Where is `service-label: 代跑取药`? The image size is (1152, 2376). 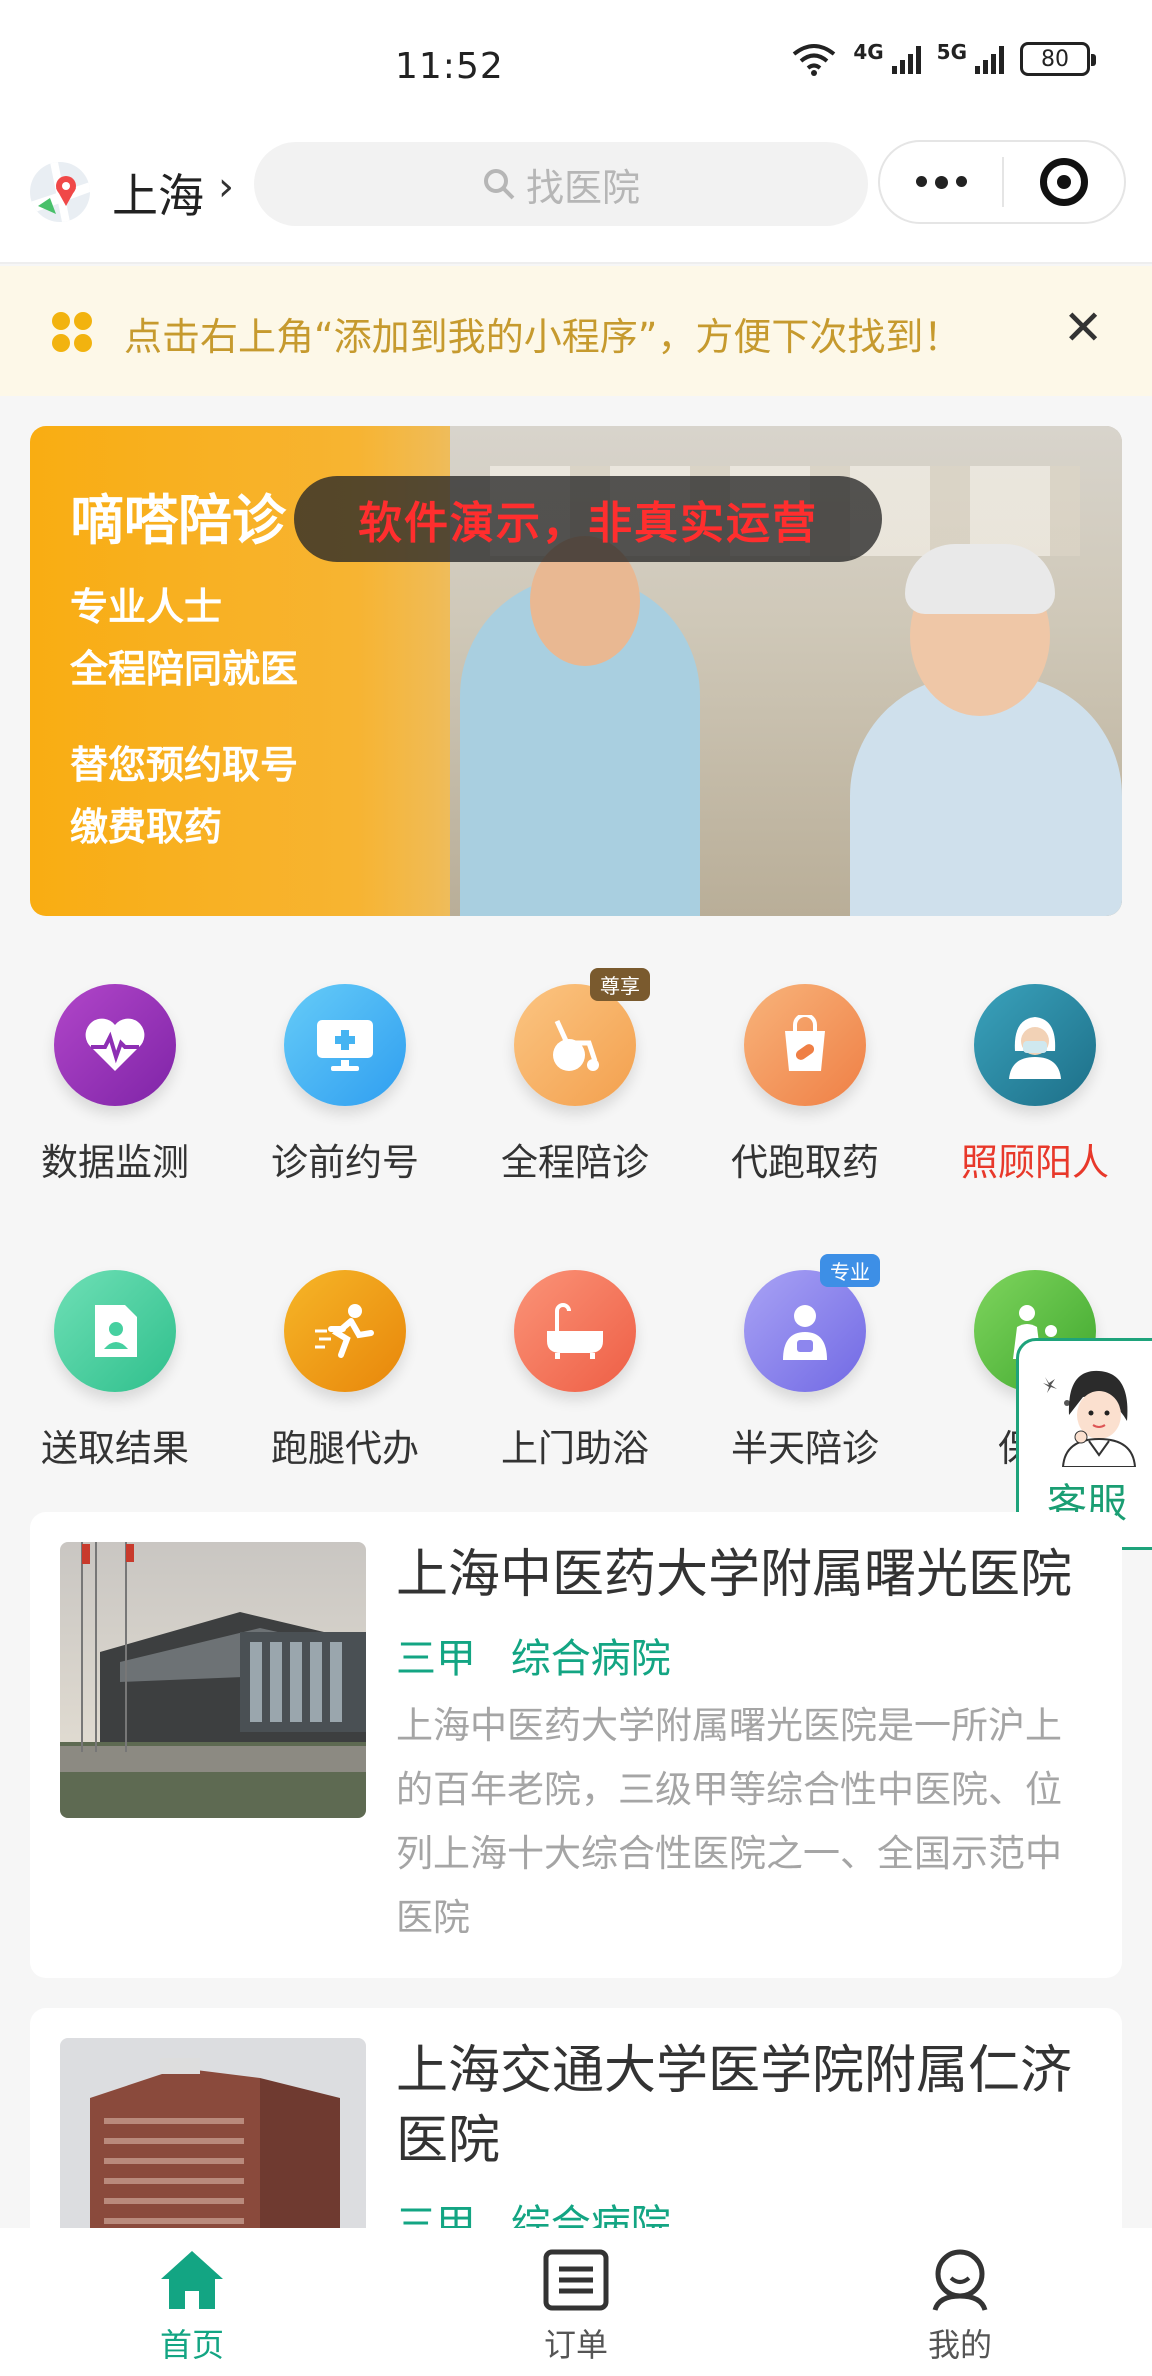
service-label: 代跑取药 is located at coordinates (805, 1162).